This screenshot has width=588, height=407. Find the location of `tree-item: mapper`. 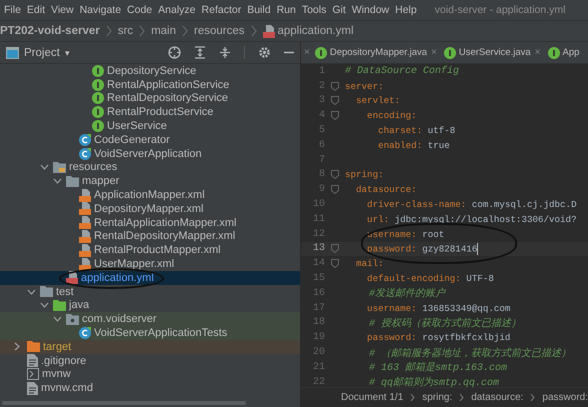

tree-item: mapper is located at coordinates (150, 181).